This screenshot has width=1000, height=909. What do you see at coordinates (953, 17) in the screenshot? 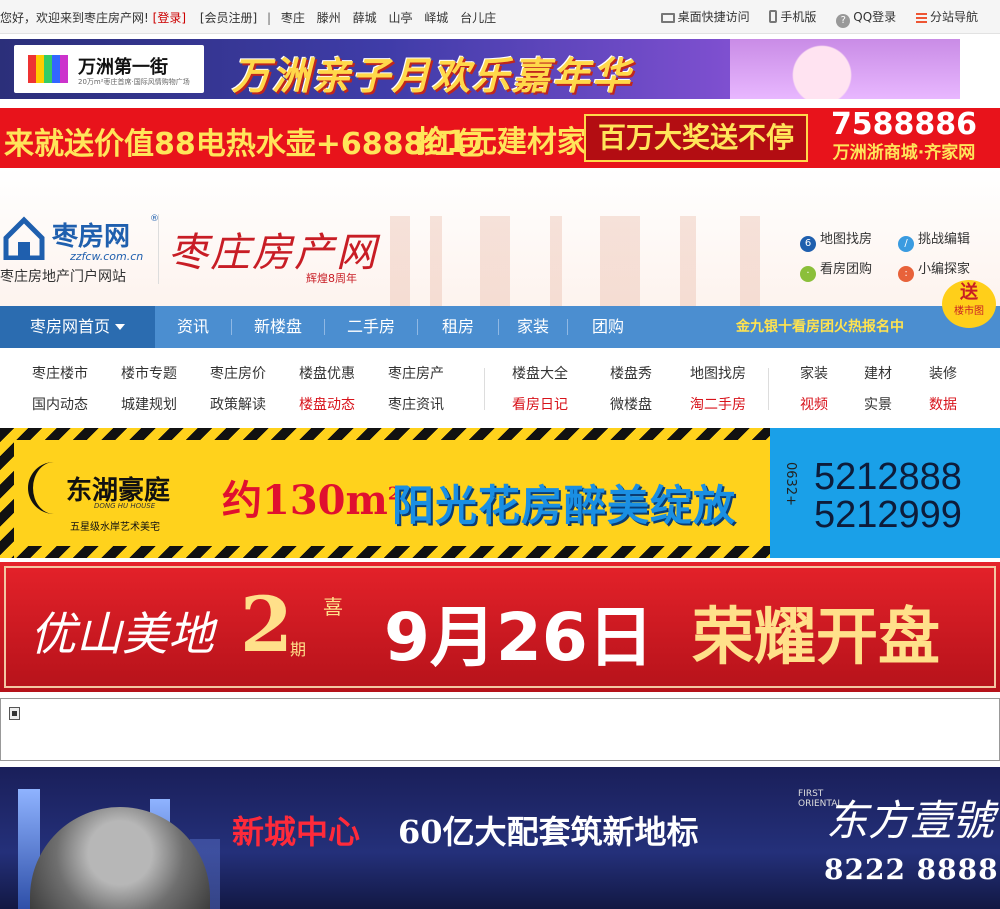
I see `branch-nav-label: 分站导航` at bounding box center [953, 17].